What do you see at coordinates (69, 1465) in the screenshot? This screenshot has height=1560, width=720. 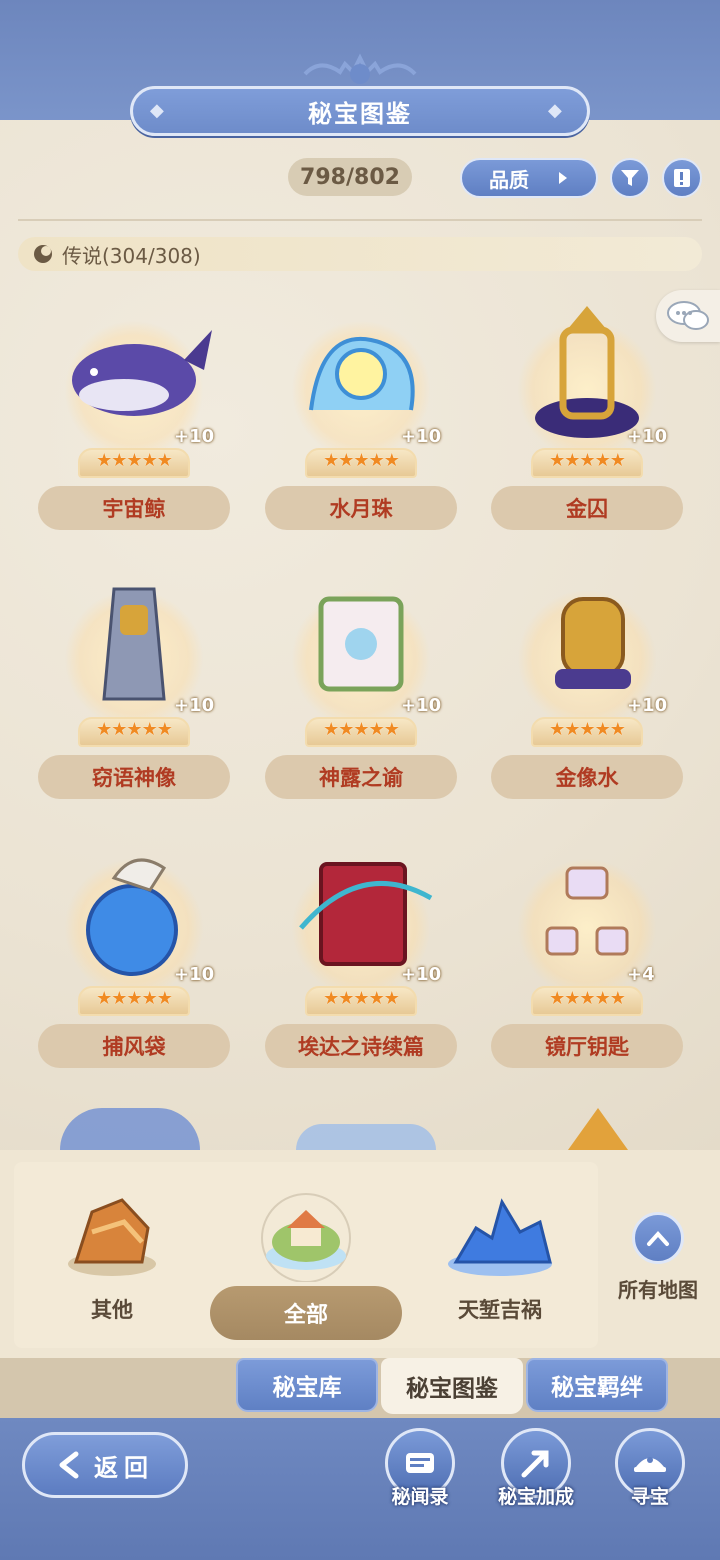 I see `back-arrow-icon` at bounding box center [69, 1465].